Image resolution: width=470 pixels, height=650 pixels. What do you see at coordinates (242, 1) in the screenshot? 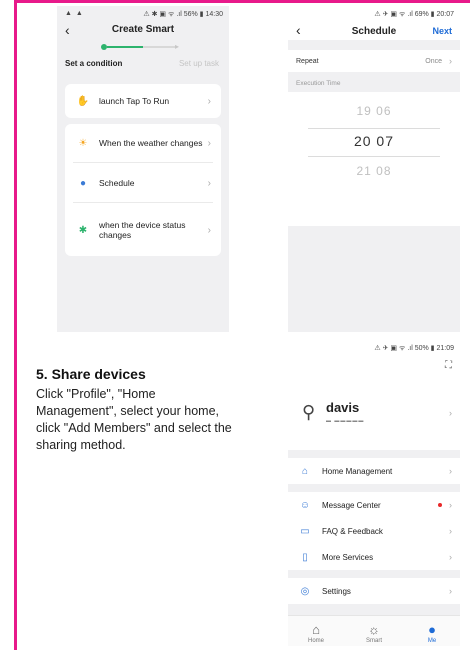
I see `page-border-top` at bounding box center [242, 1].